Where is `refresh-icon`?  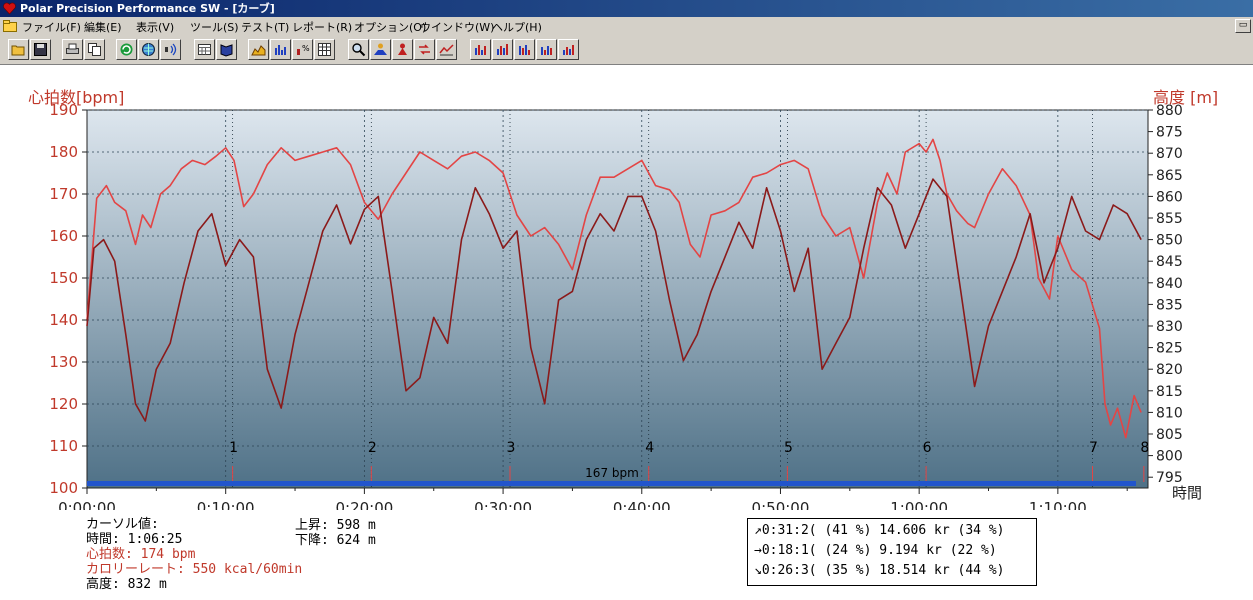
refresh-icon is located at coordinates (126, 49).